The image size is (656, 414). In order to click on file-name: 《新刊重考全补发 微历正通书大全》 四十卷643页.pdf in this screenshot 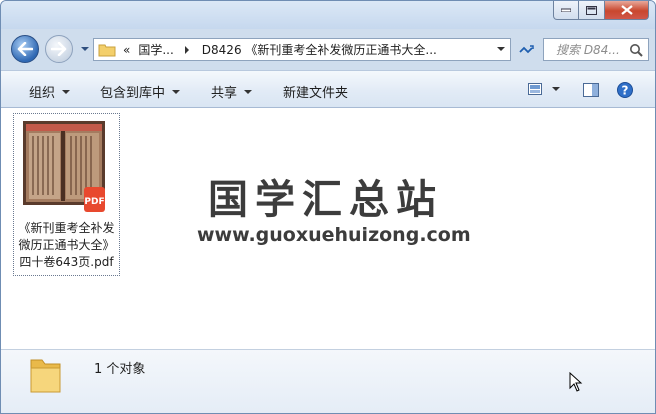, I will do `click(66, 245)`.